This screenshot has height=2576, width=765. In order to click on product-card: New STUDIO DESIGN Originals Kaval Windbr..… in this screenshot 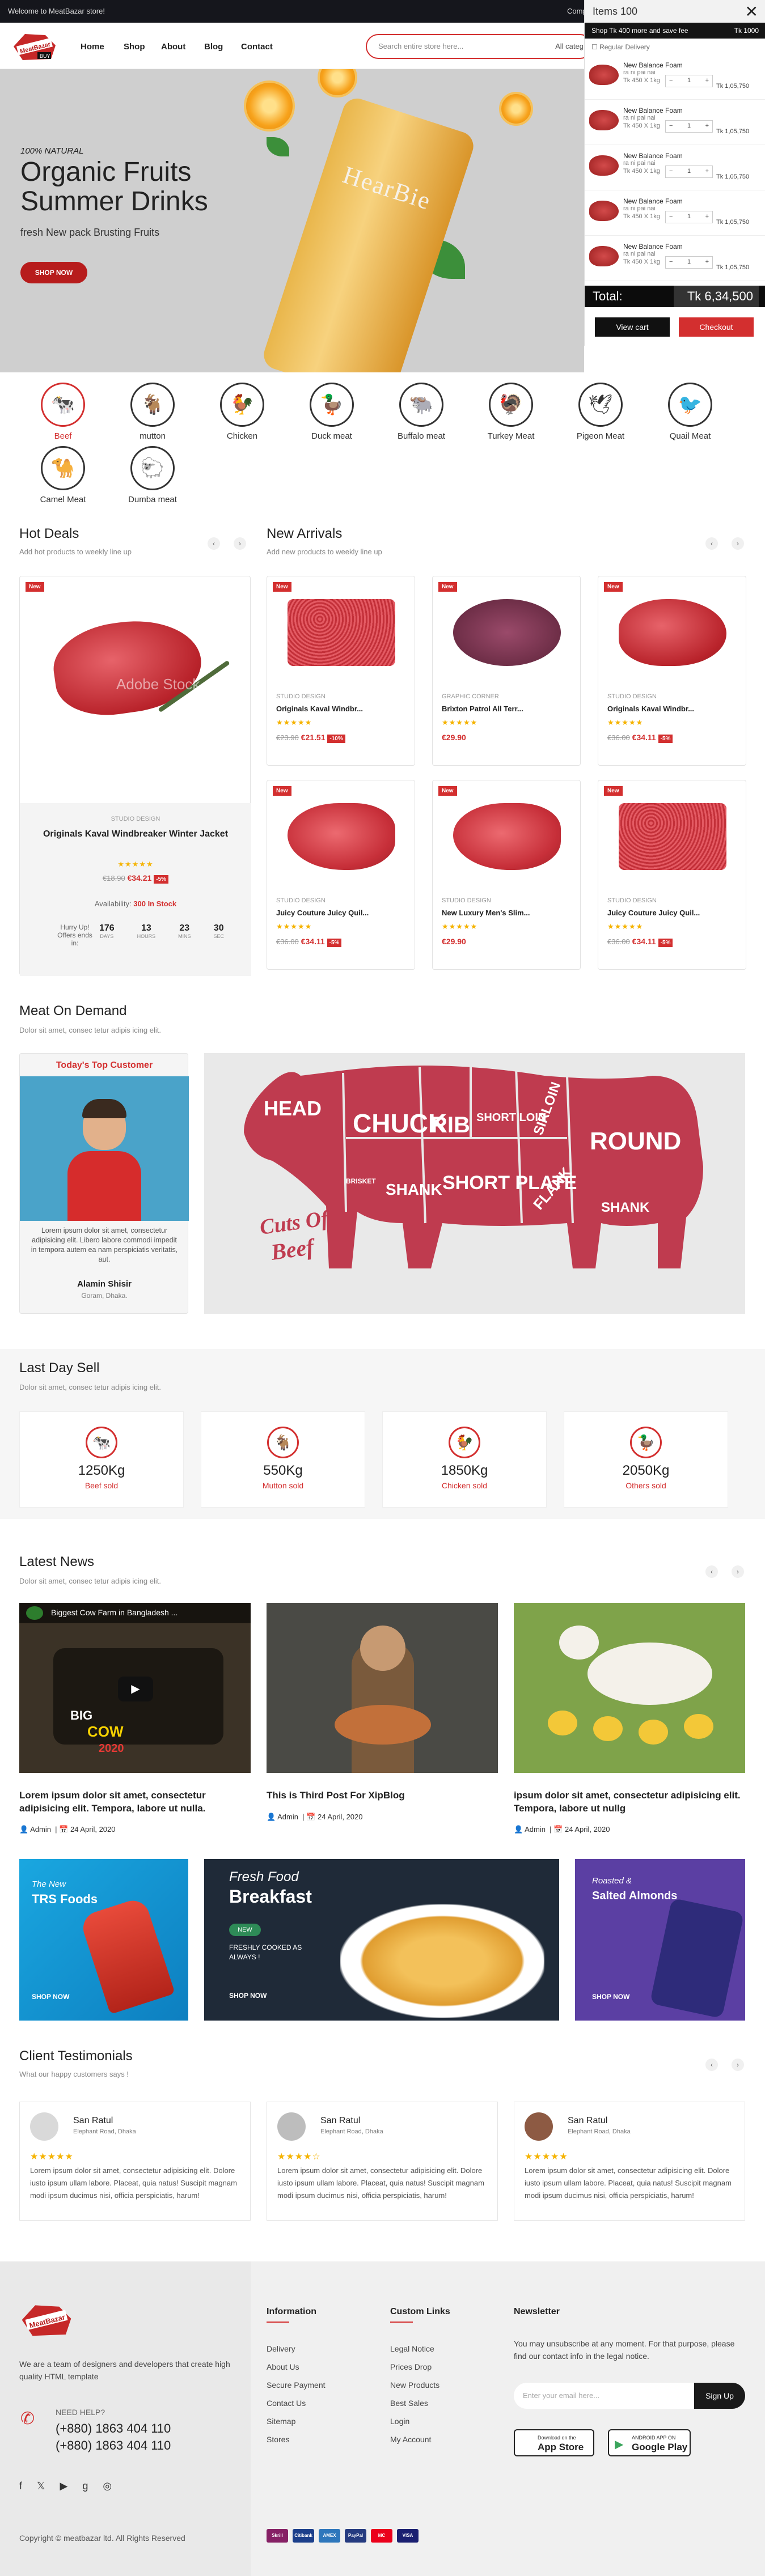, I will do `click(672, 671)`.